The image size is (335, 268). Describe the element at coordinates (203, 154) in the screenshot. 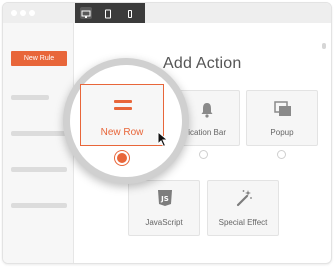

I see `notification-bar-radio` at that location.